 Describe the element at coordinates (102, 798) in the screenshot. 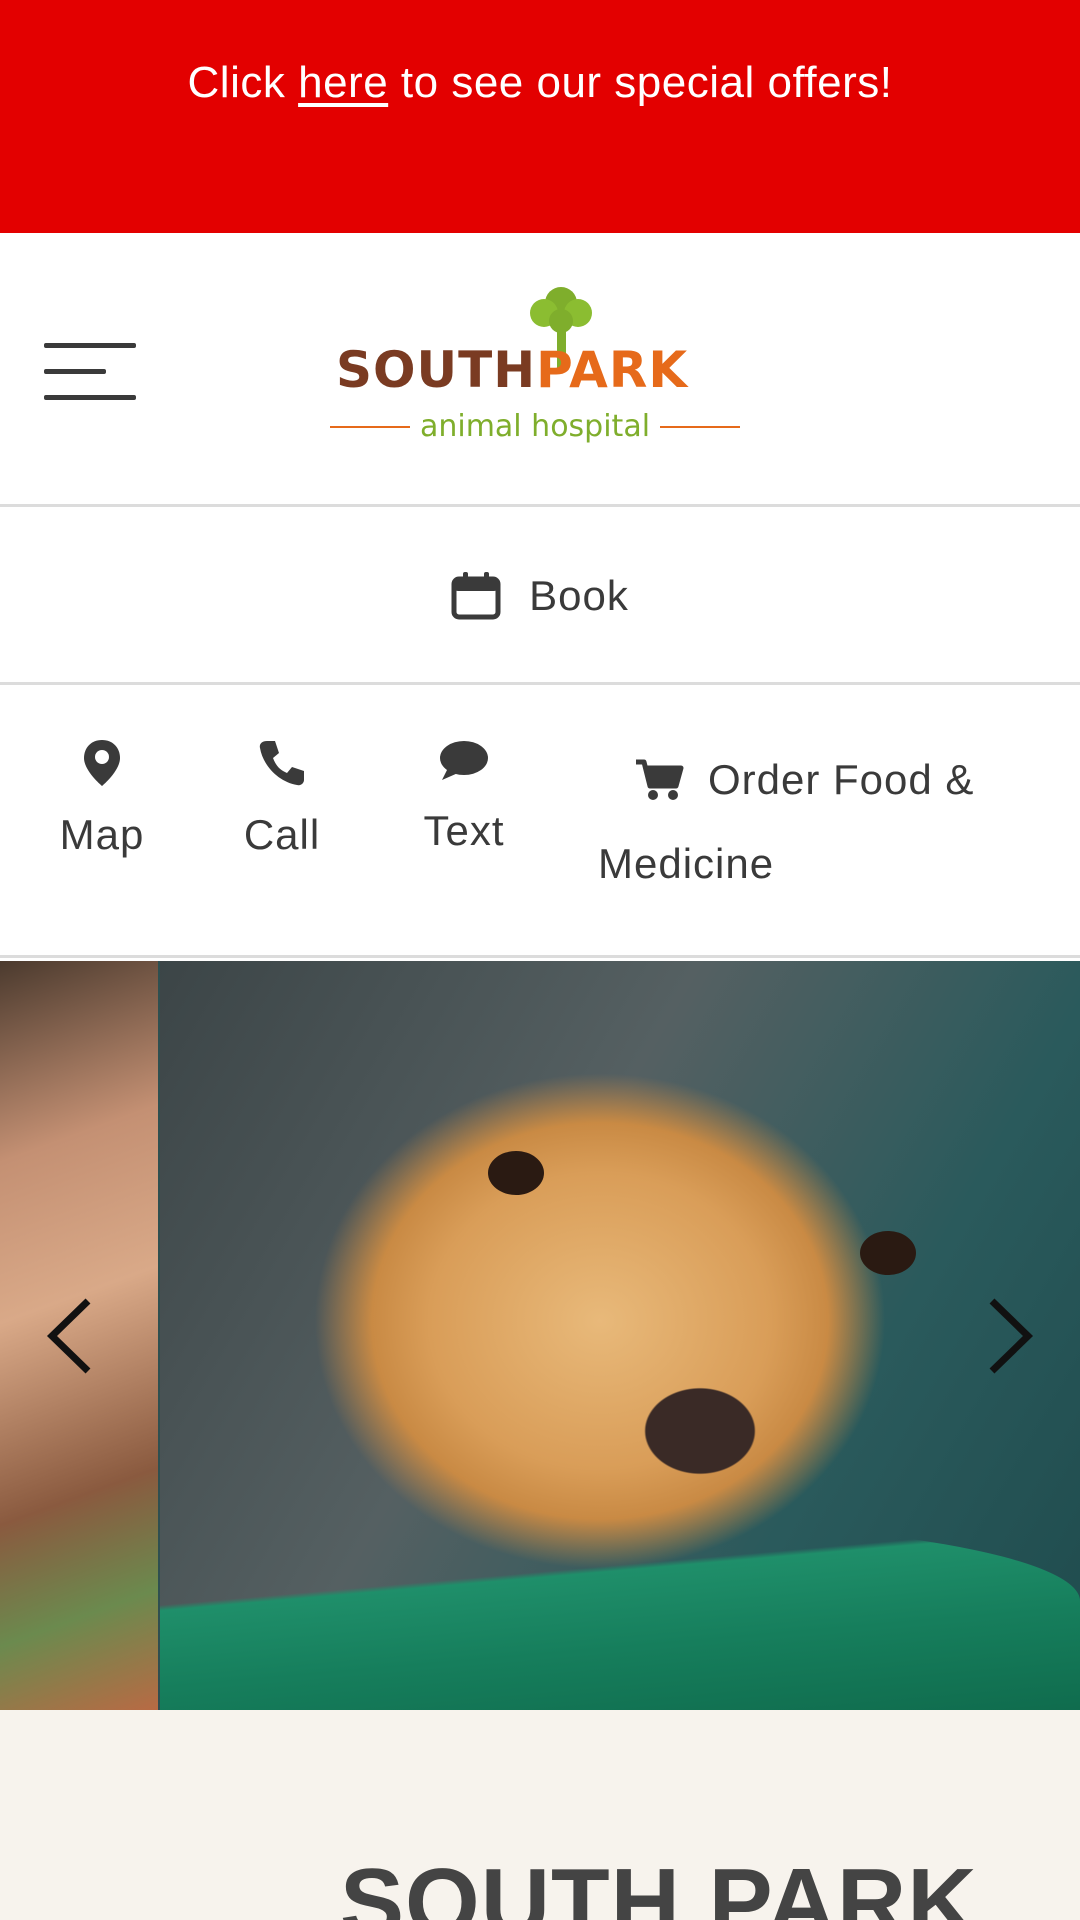

I see `map-button: Map` at that location.